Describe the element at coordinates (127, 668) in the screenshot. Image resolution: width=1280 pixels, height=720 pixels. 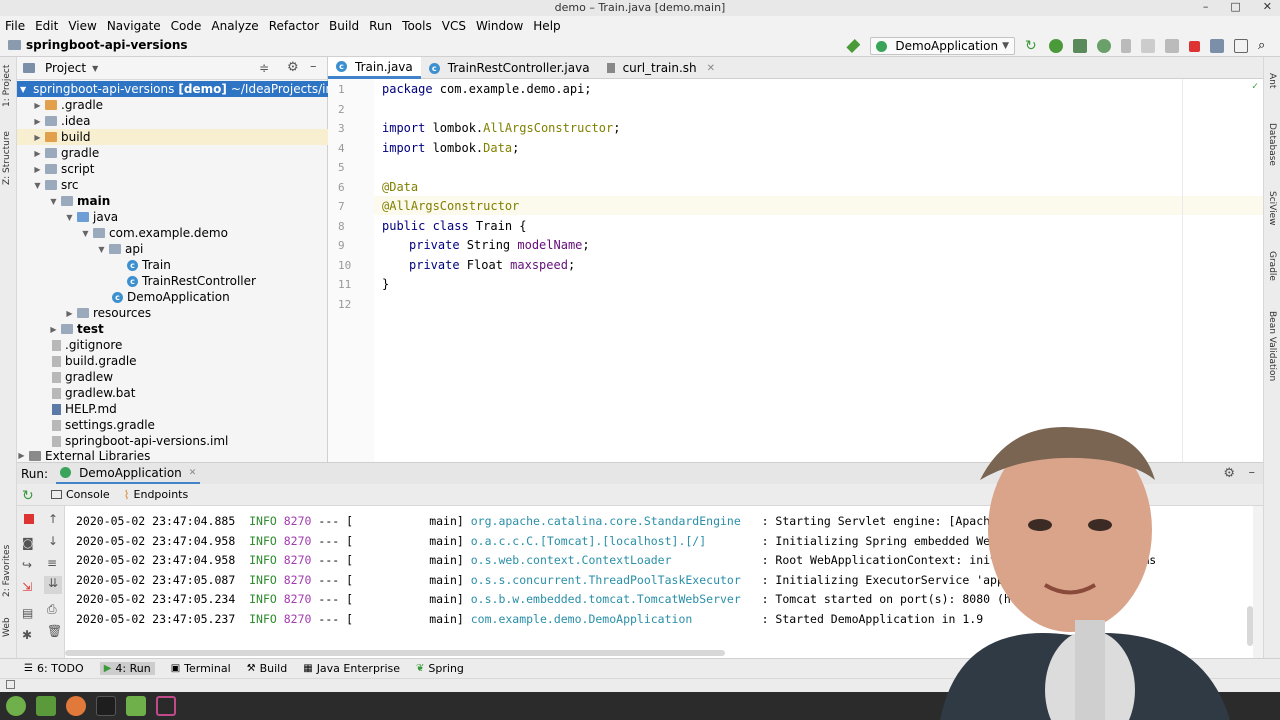
I see `tool-run: ▶ 4: Run` at that location.